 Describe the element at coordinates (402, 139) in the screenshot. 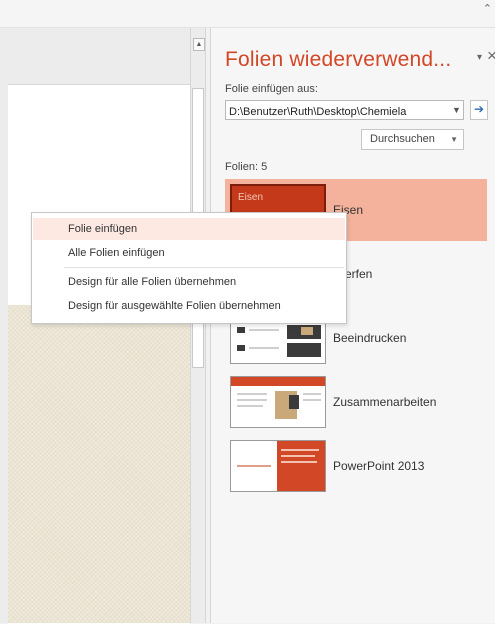

I see `browse-label: Durchsuchen` at that location.